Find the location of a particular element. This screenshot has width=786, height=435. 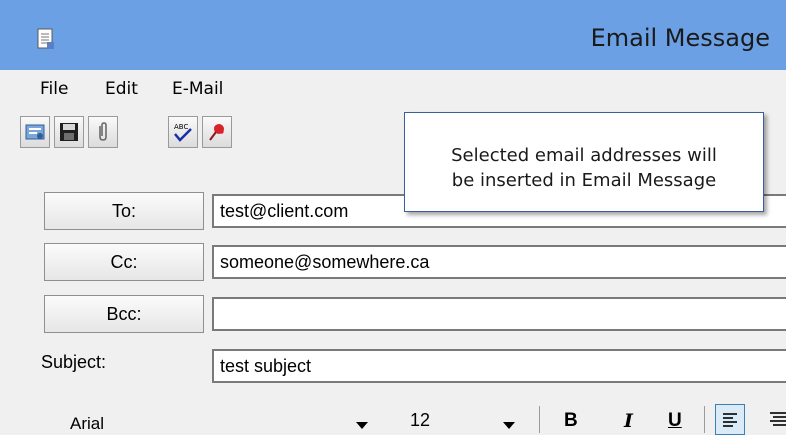

font-dropdown-arrow-icon is located at coordinates (362, 425).